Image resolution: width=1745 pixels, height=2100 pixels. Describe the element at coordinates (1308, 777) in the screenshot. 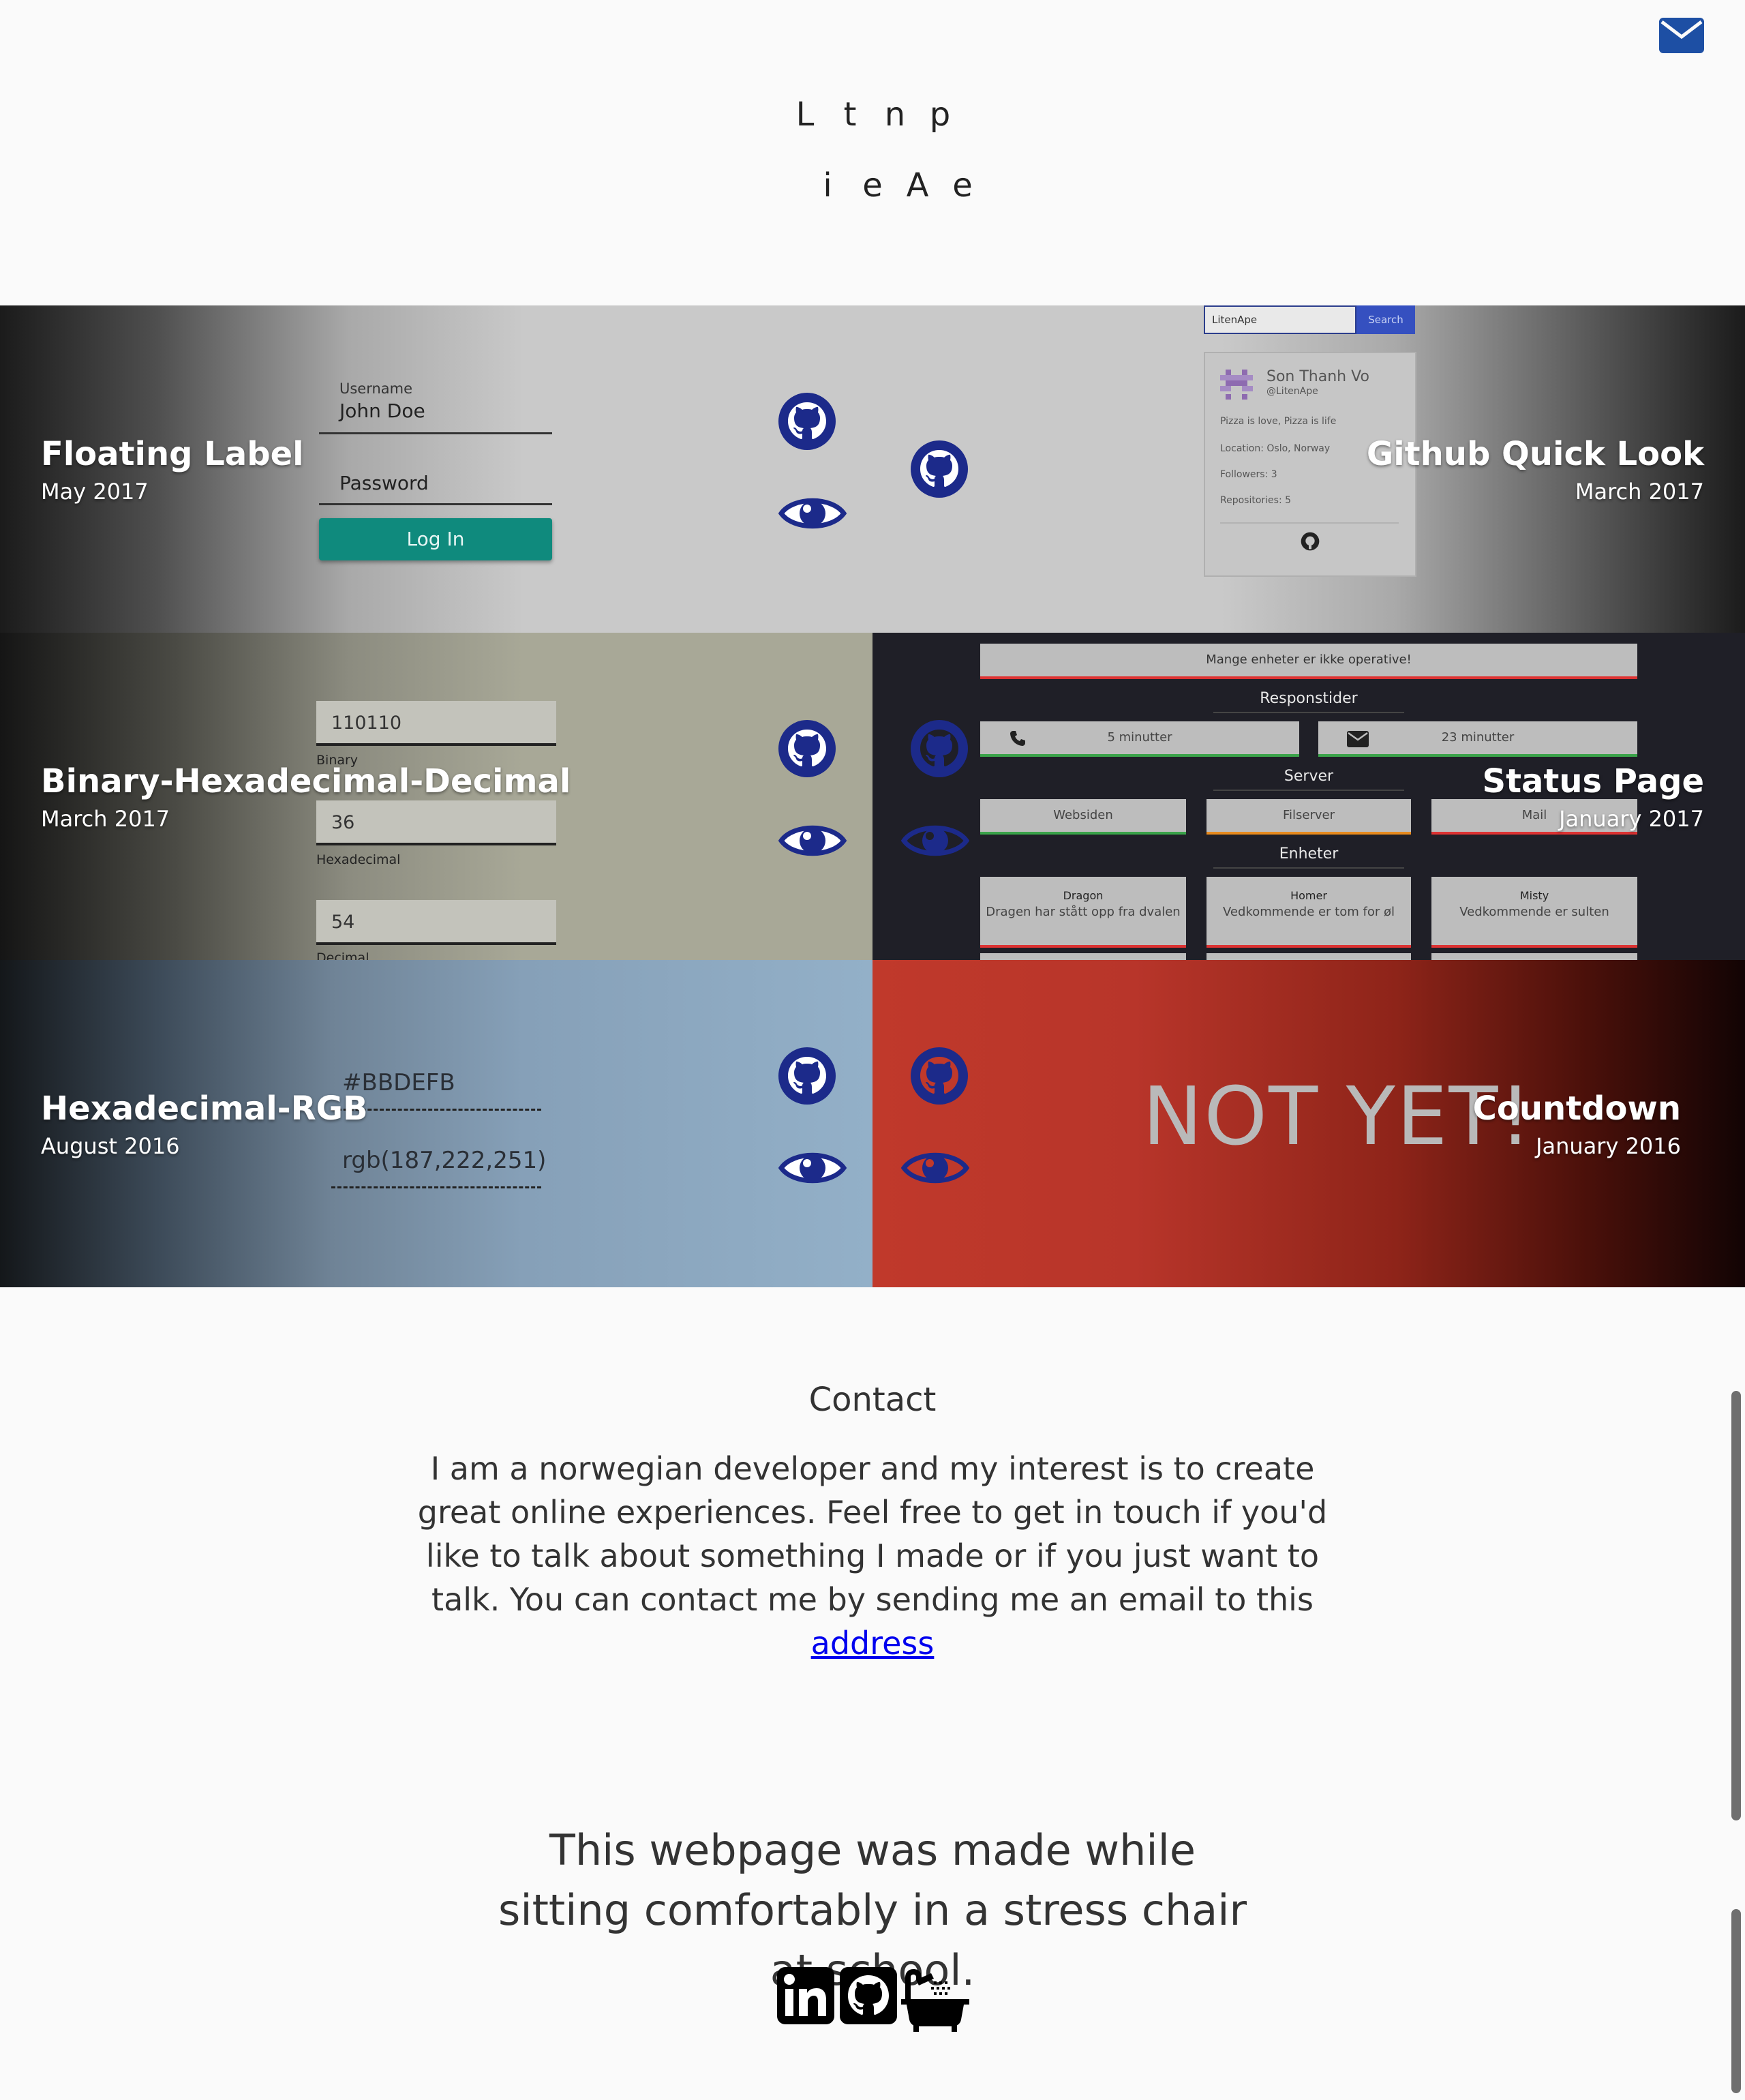

I see `preview-section-server: Server` at that location.